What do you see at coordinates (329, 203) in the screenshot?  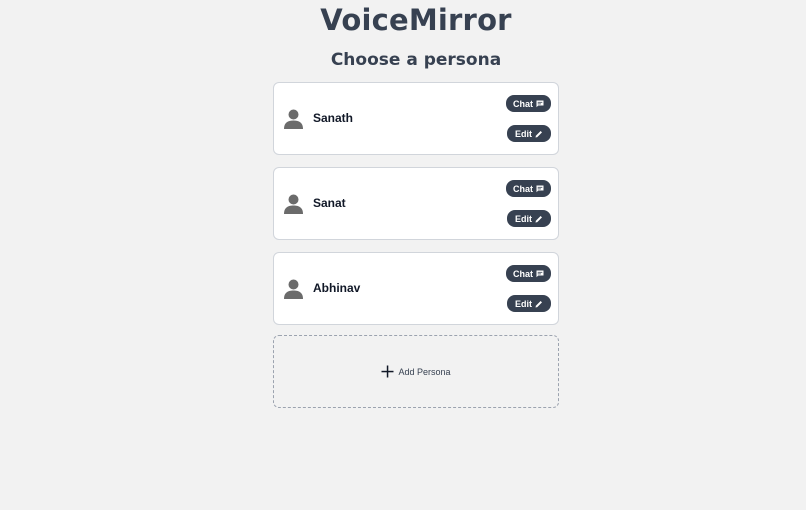 I see `persona-name: Sanat` at bounding box center [329, 203].